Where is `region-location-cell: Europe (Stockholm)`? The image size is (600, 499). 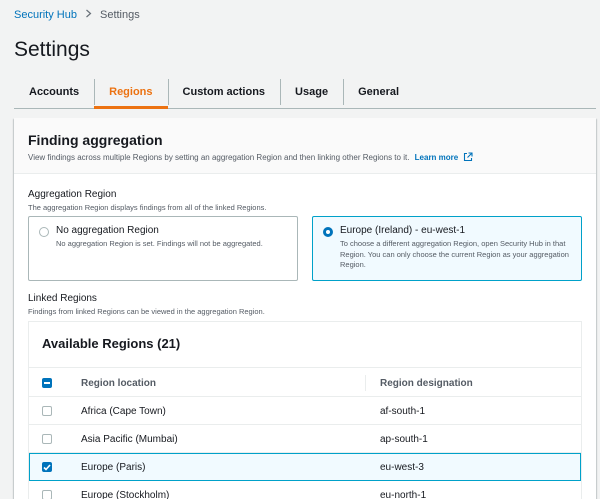 region-location-cell: Europe (Stockholm) is located at coordinates (125, 494).